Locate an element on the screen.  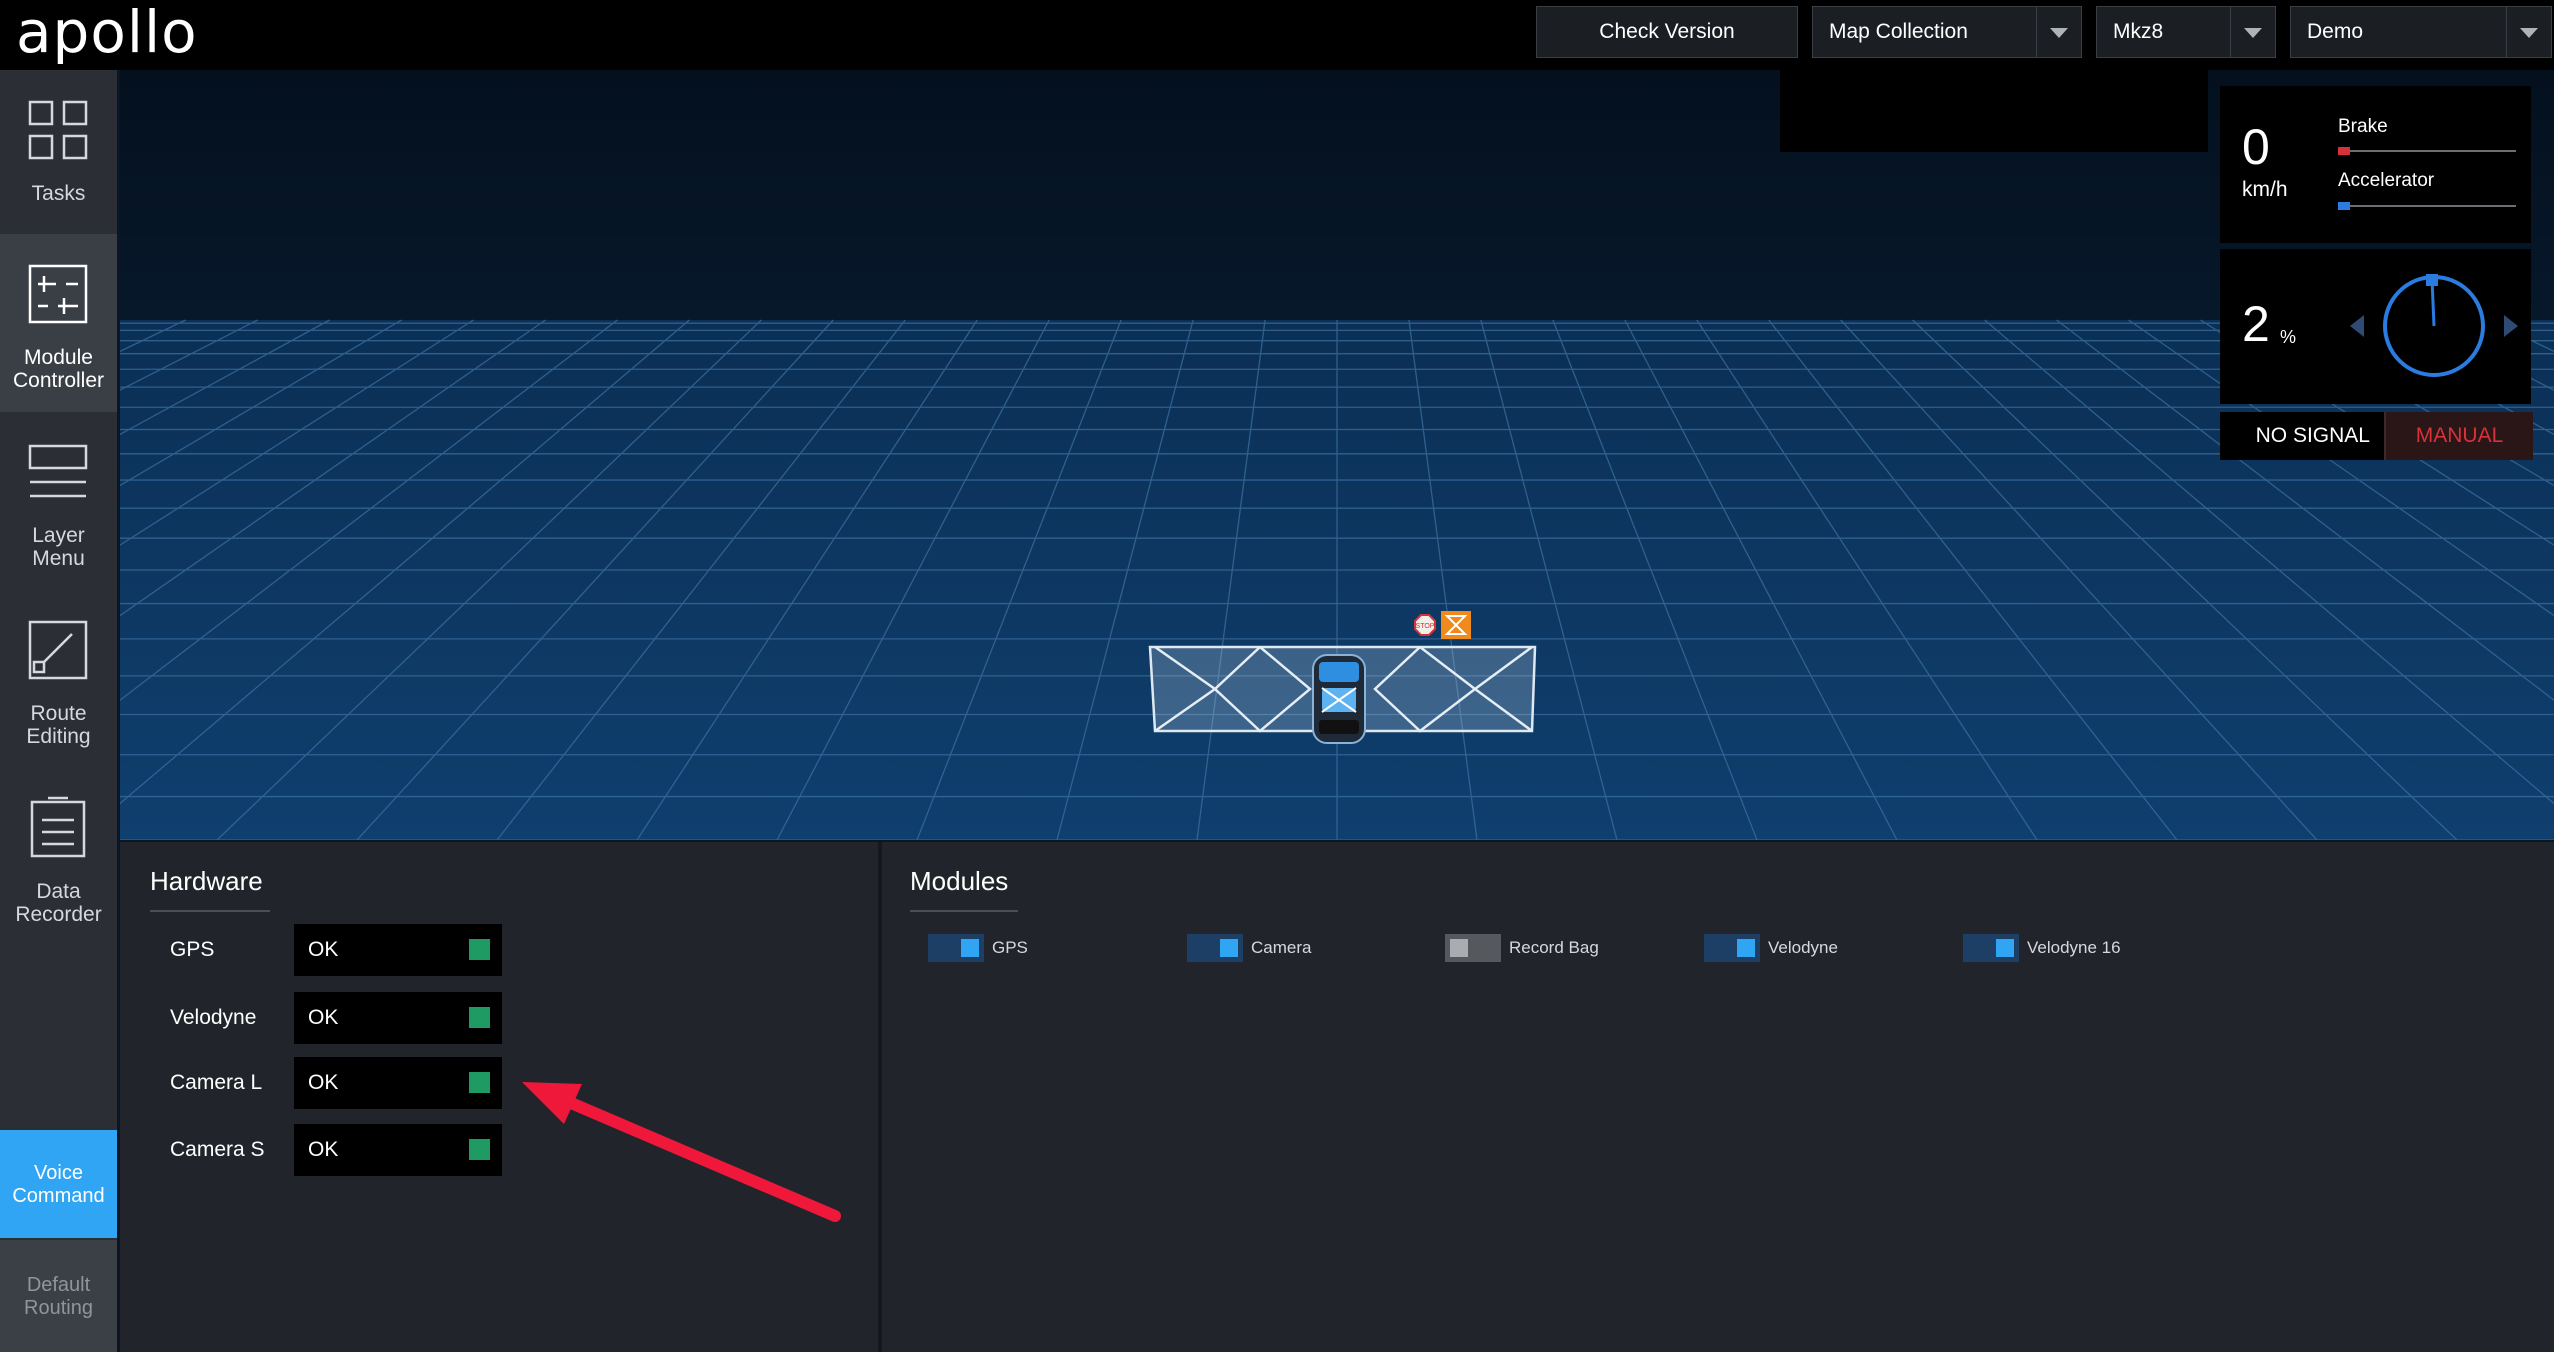
hardware-name: GPS is located at coordinates (192, 949).